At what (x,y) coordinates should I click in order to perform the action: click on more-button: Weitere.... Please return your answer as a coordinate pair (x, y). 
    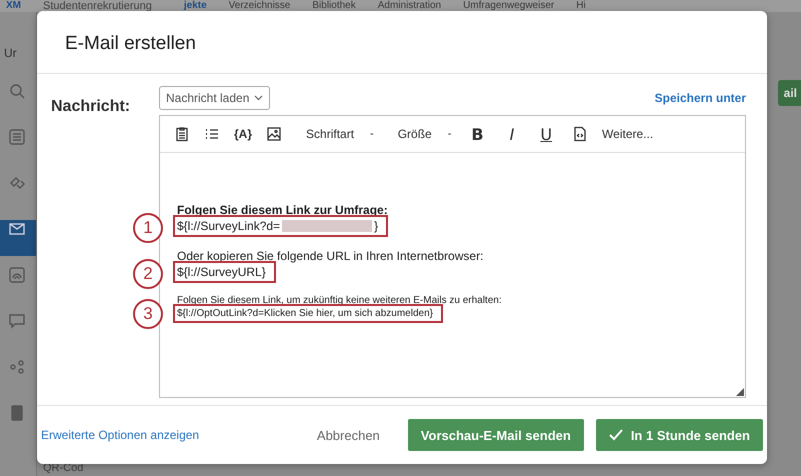
    Looking at the image, I should click on (628, 134).